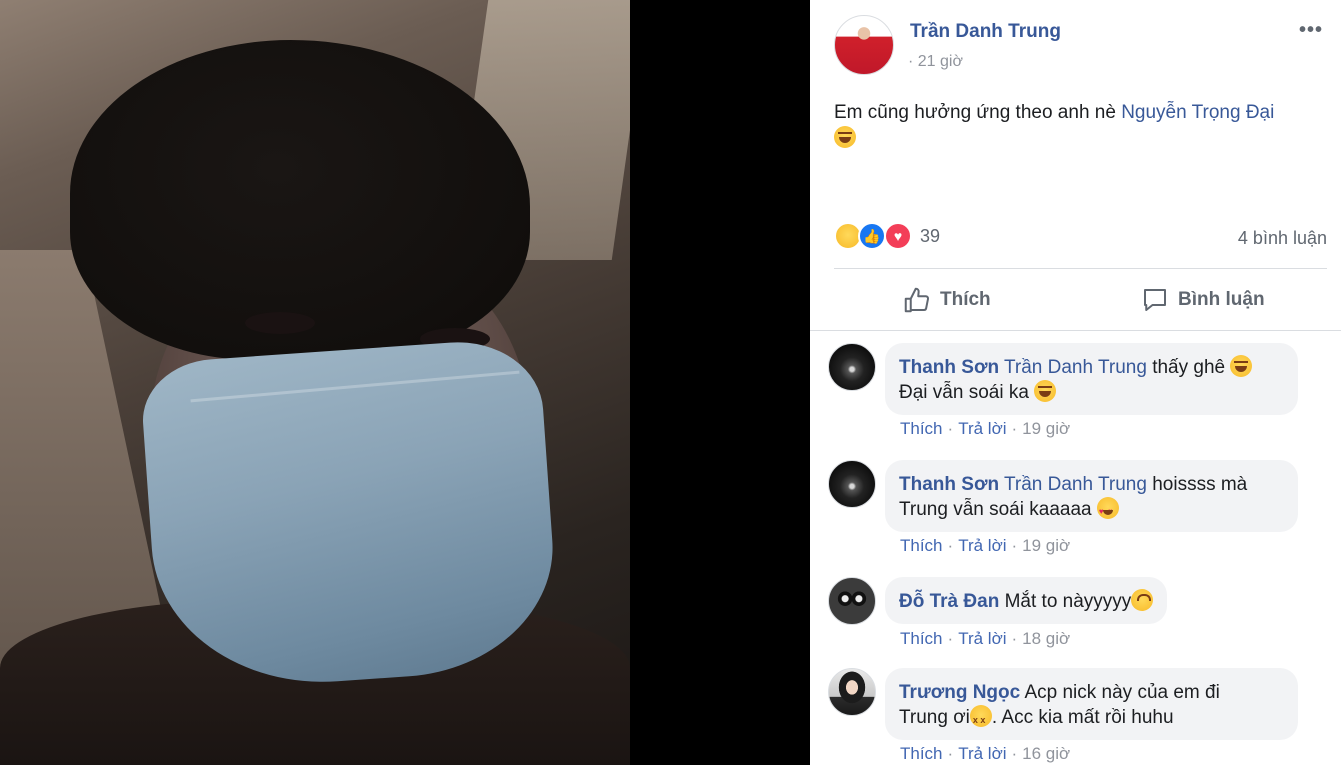 This screenshot has height=765, width=1341. I want to click on thumbs-up-icon, so click(917, 300).